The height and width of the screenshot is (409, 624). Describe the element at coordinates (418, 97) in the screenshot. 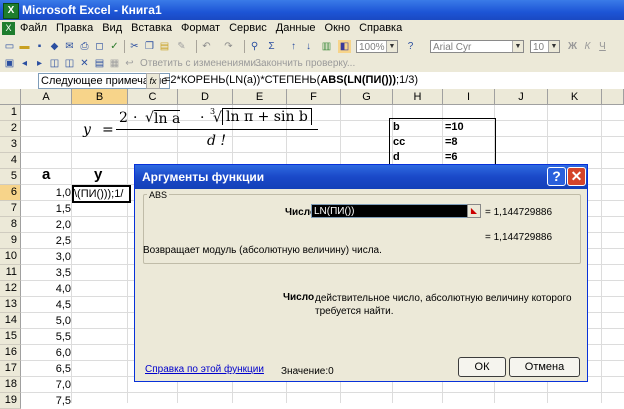

I see `col-header-h: H` at that location.